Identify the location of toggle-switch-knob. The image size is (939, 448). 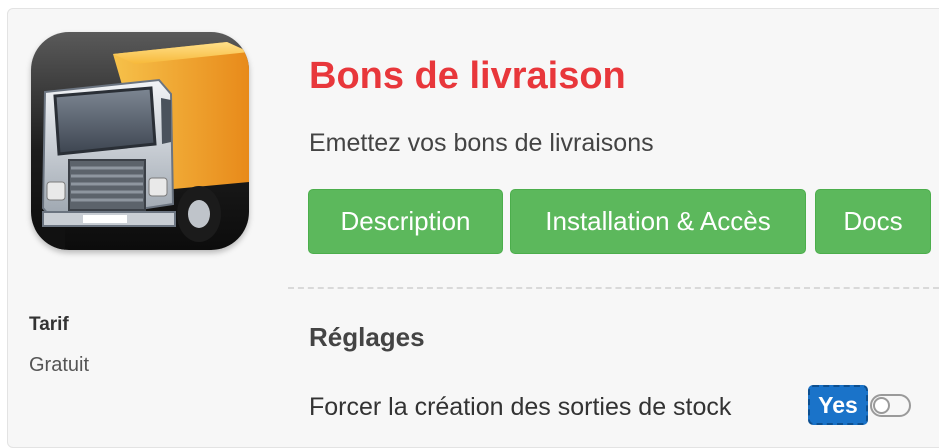
(881, 405).